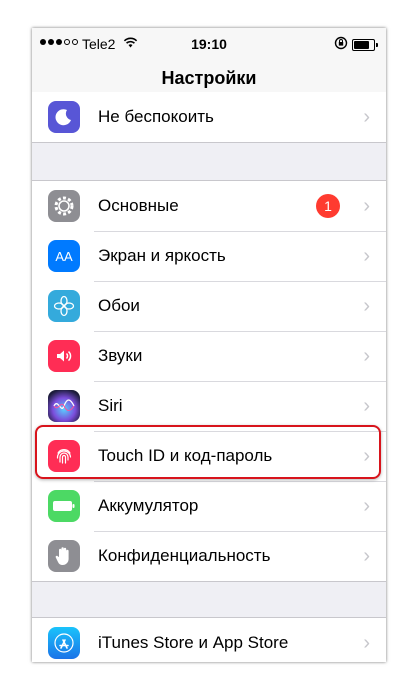 Image resolution: width=418 pixels, height=694 pixels. I want to click on text-size-icon: AA, so click(64, 256).